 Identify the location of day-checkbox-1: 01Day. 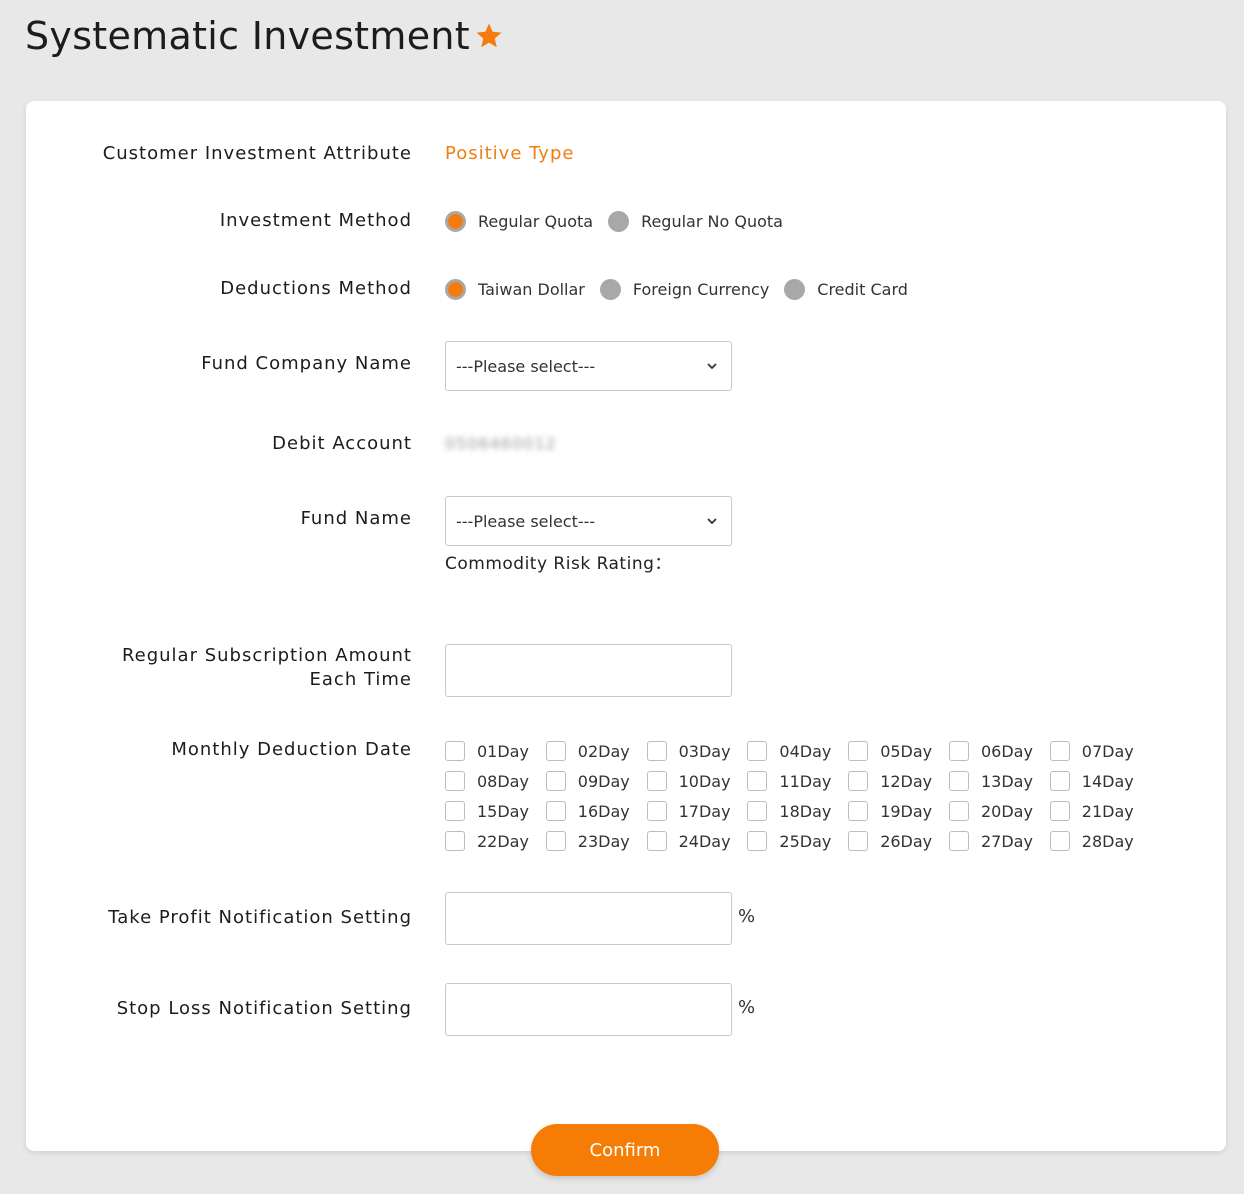
(495, 751).